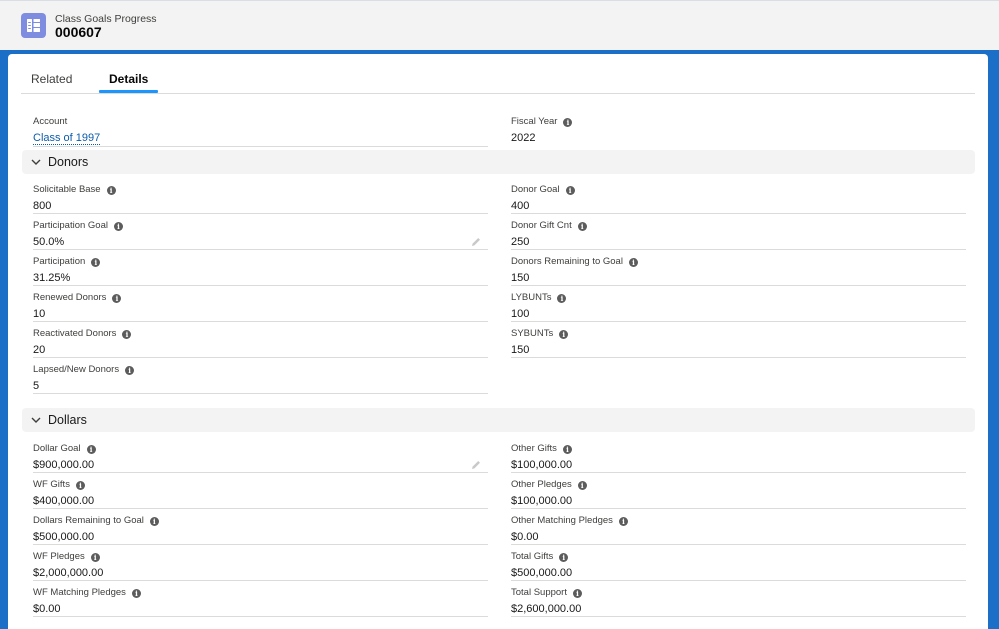 This screenshot has height=629, width=999. What do you see at coordinates (74, 189) in the screenshot?
I see `field-label: Solicitable Base i` at bounding box center [74, 189].